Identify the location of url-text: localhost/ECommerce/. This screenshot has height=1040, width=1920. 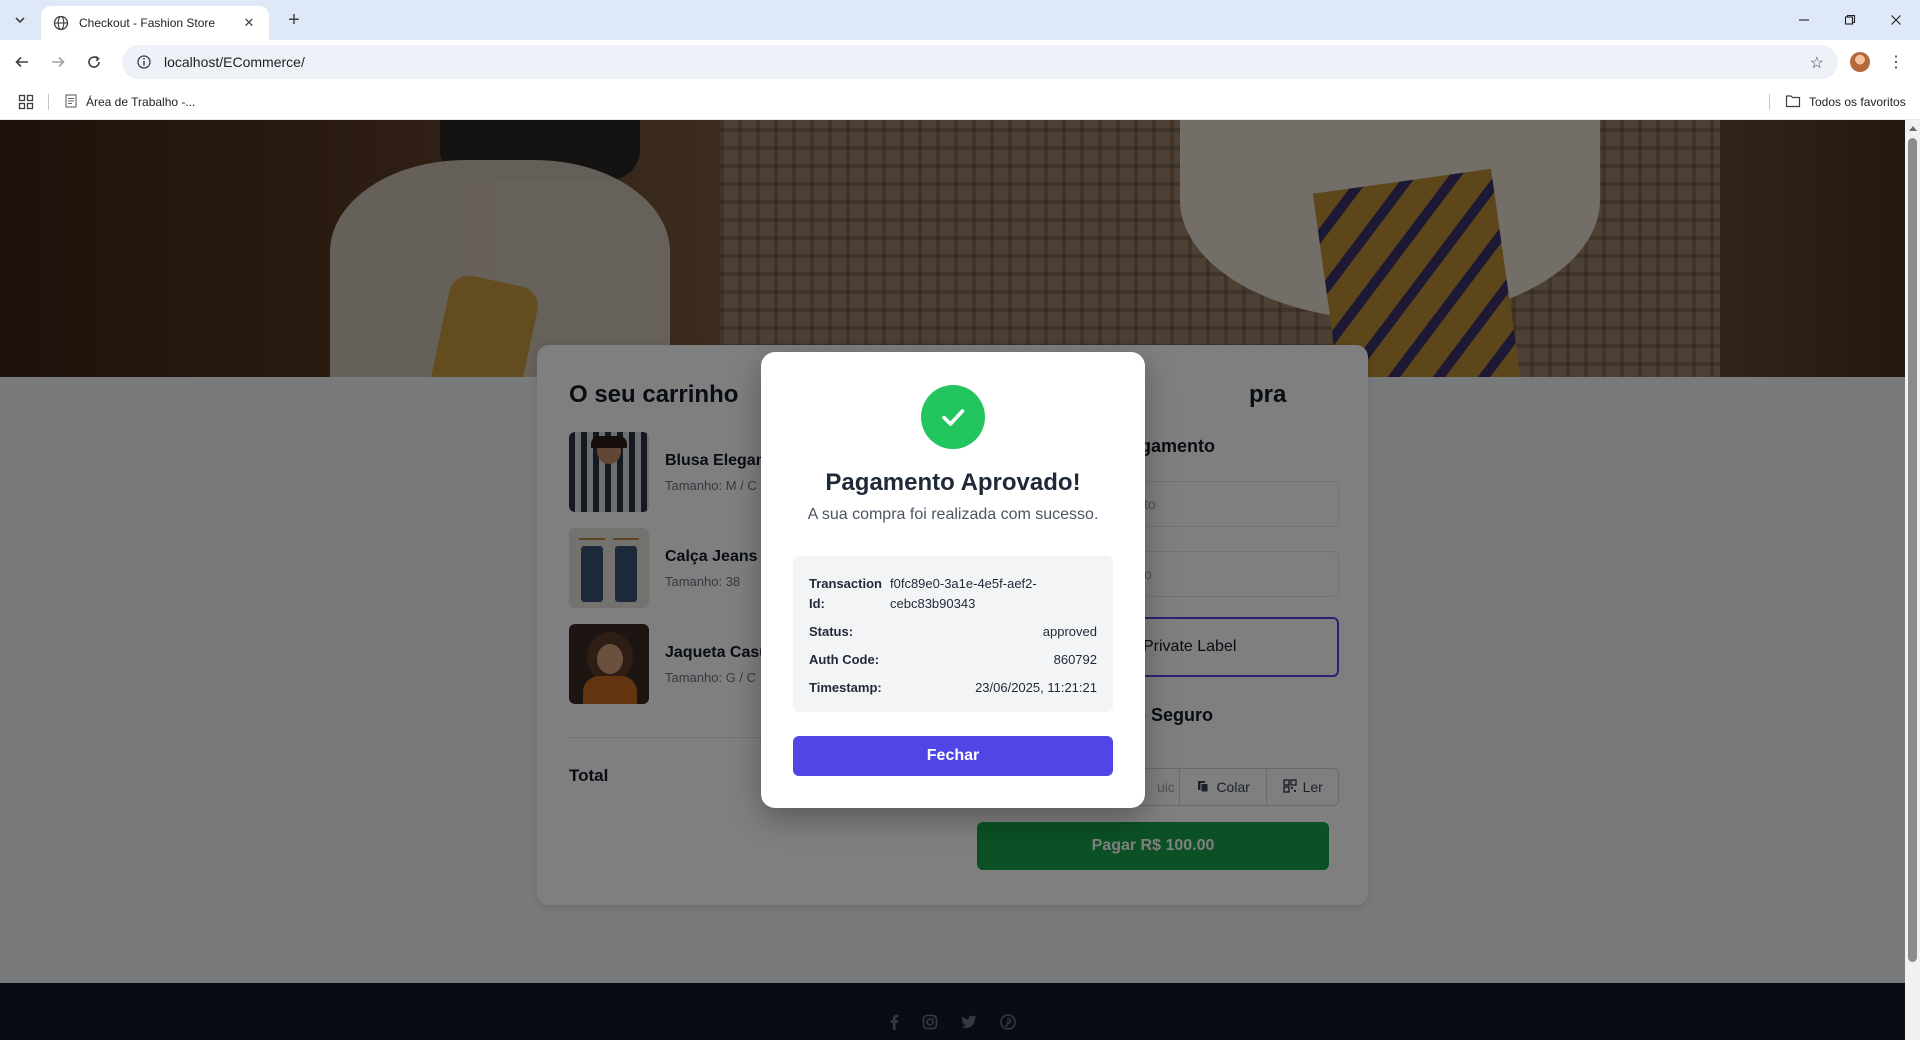
(234, 62).